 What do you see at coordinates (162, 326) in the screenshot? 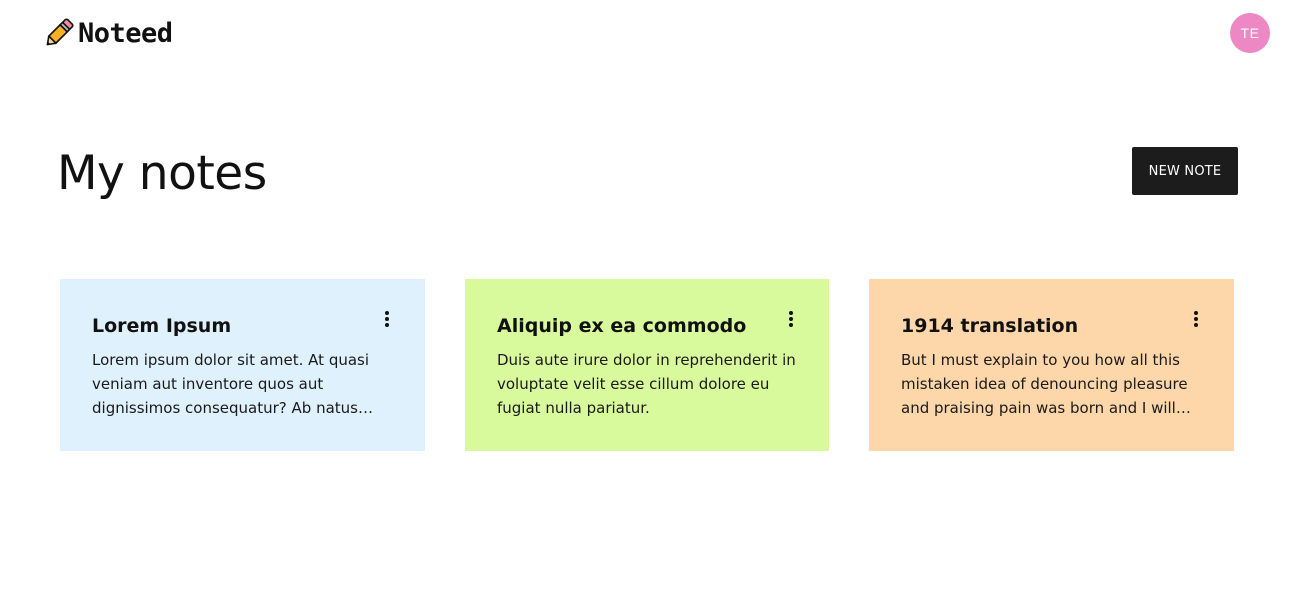
I see `note-title: Lorem Ipsum` at bounding box center [162, 326].